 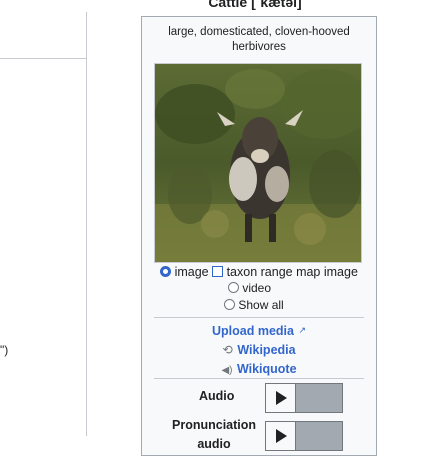 I want to click on wikipedia-row: ⟲ Wikipedia, so click(x=259, y=350).